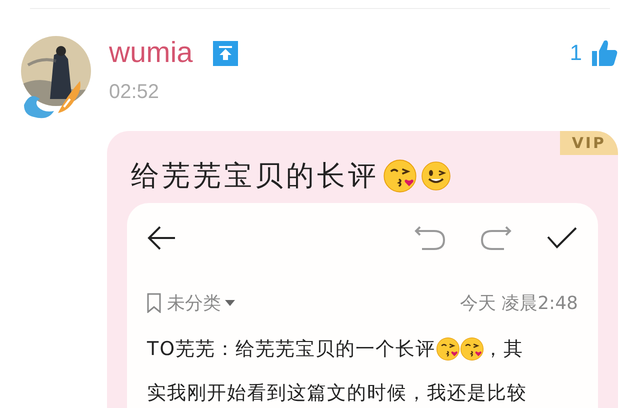 The width and height of the screenshot is (640, 408). What do you see at coordinates (605, 53) in the screenshot?
I see `thumbs-up-icon` at bounding box center [605, 53].